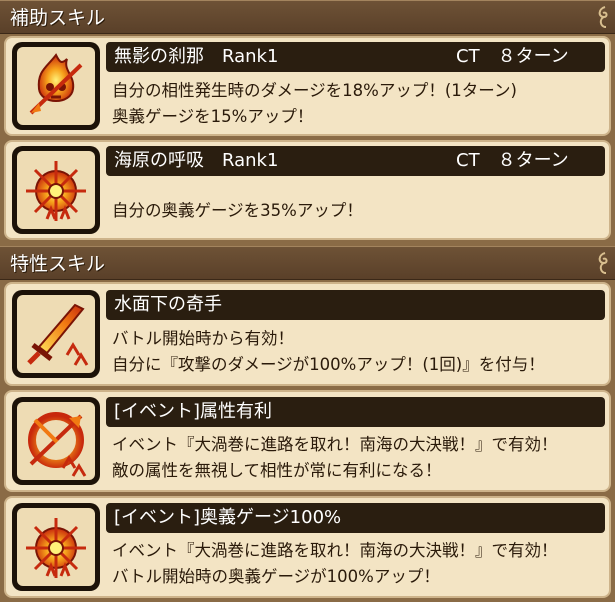 The width and height of the screenshot is (615, 602). Describe the element at coordinates (355, 57) in the screenshot. I see `skill-name-bar: 無影の刹那 Rank1 CT ８ターン` at that location.